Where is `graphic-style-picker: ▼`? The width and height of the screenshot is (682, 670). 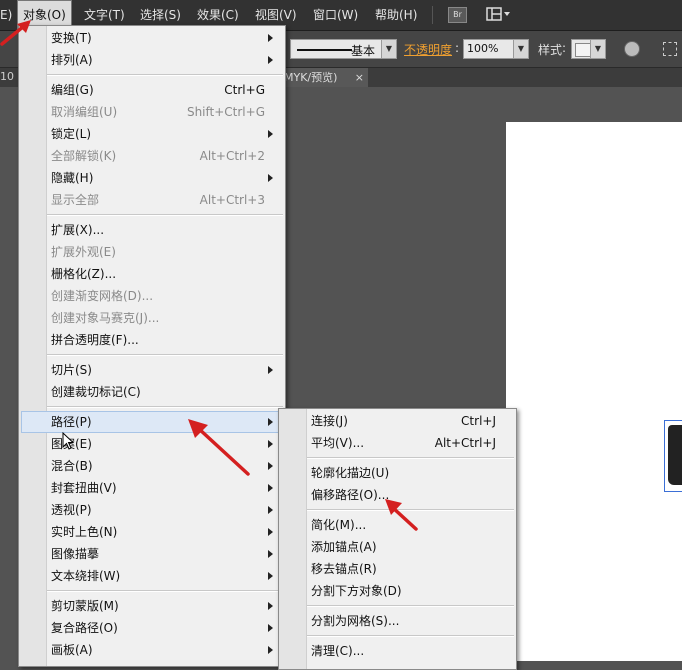
graphic-style-picker: ▼ is located at coordinates (588, 49).